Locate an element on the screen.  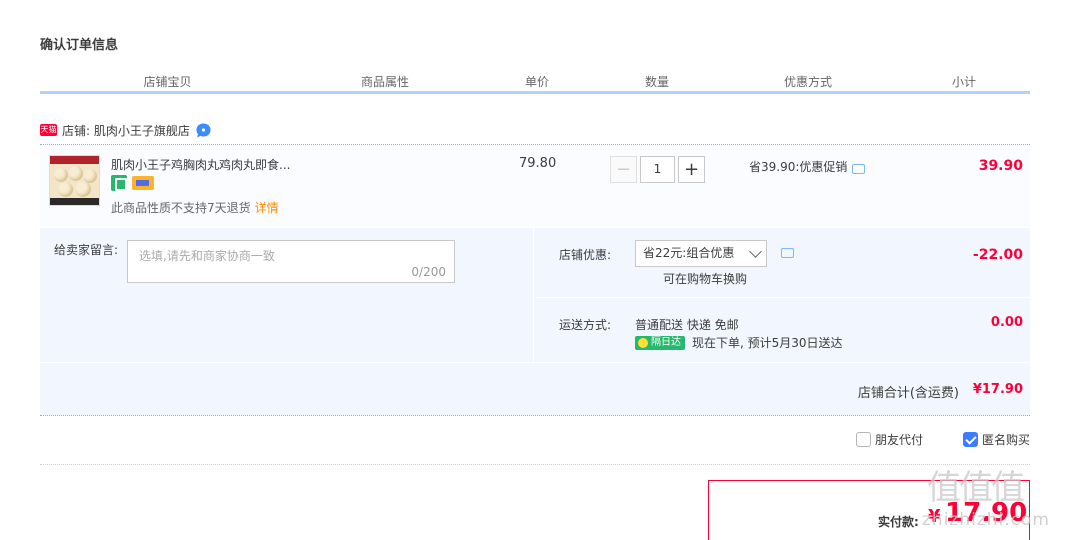
shop-total-amount: ¥17.90 is located at coordinates (997, 389).